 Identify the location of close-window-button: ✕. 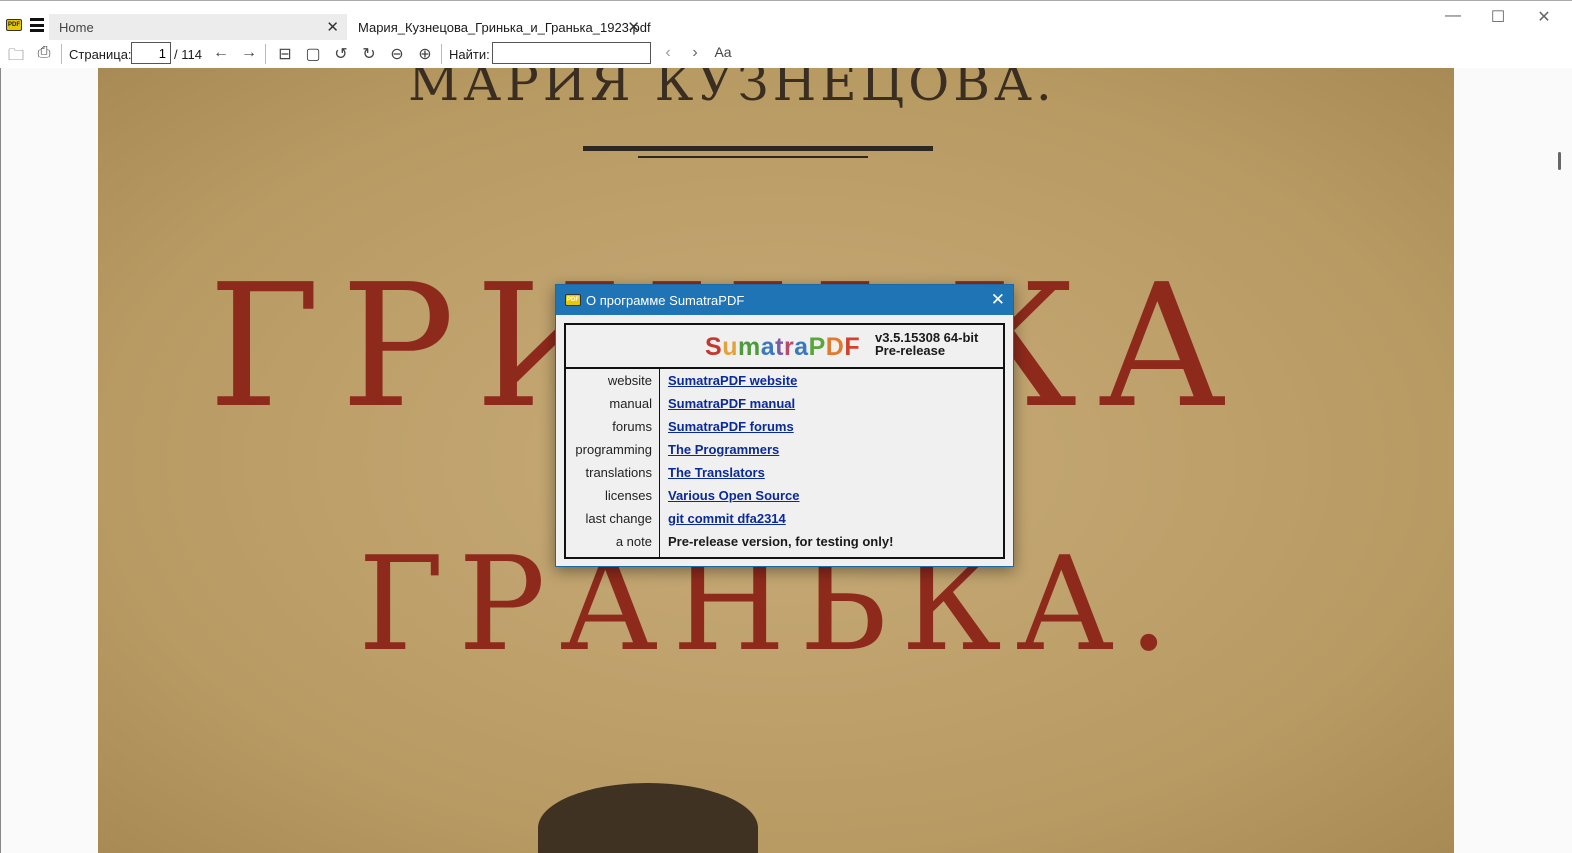
(1544, 17).